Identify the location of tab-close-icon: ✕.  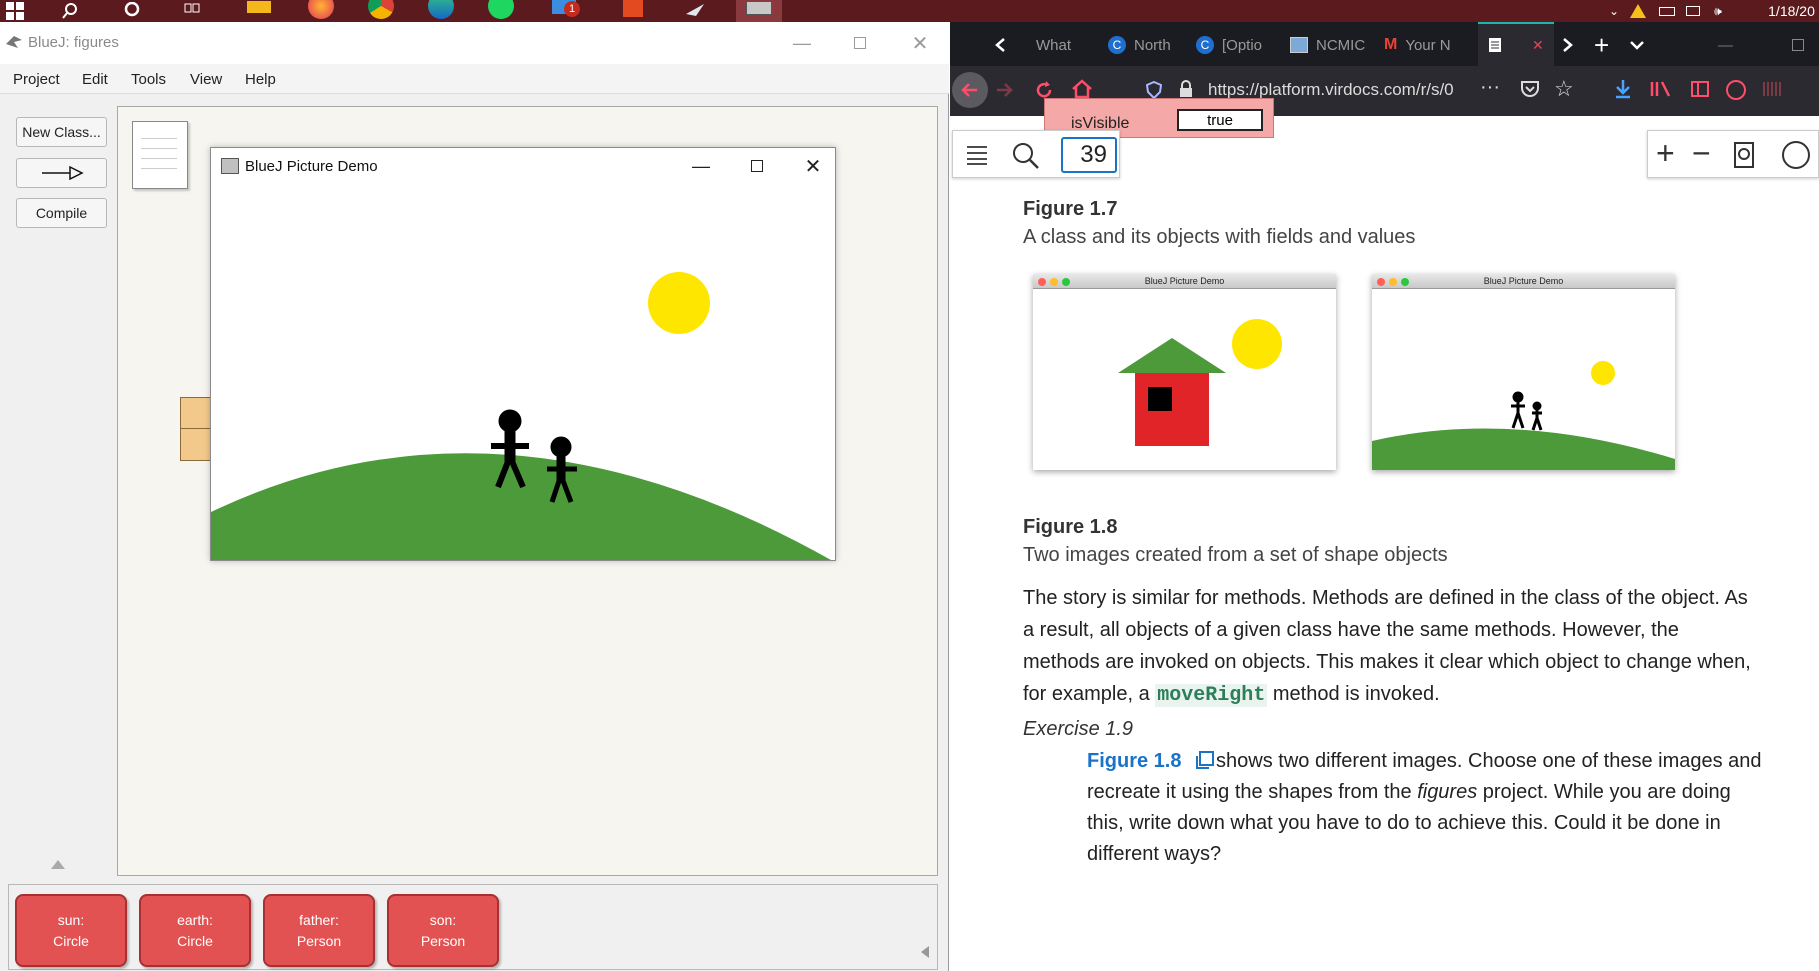
(1538, 45).